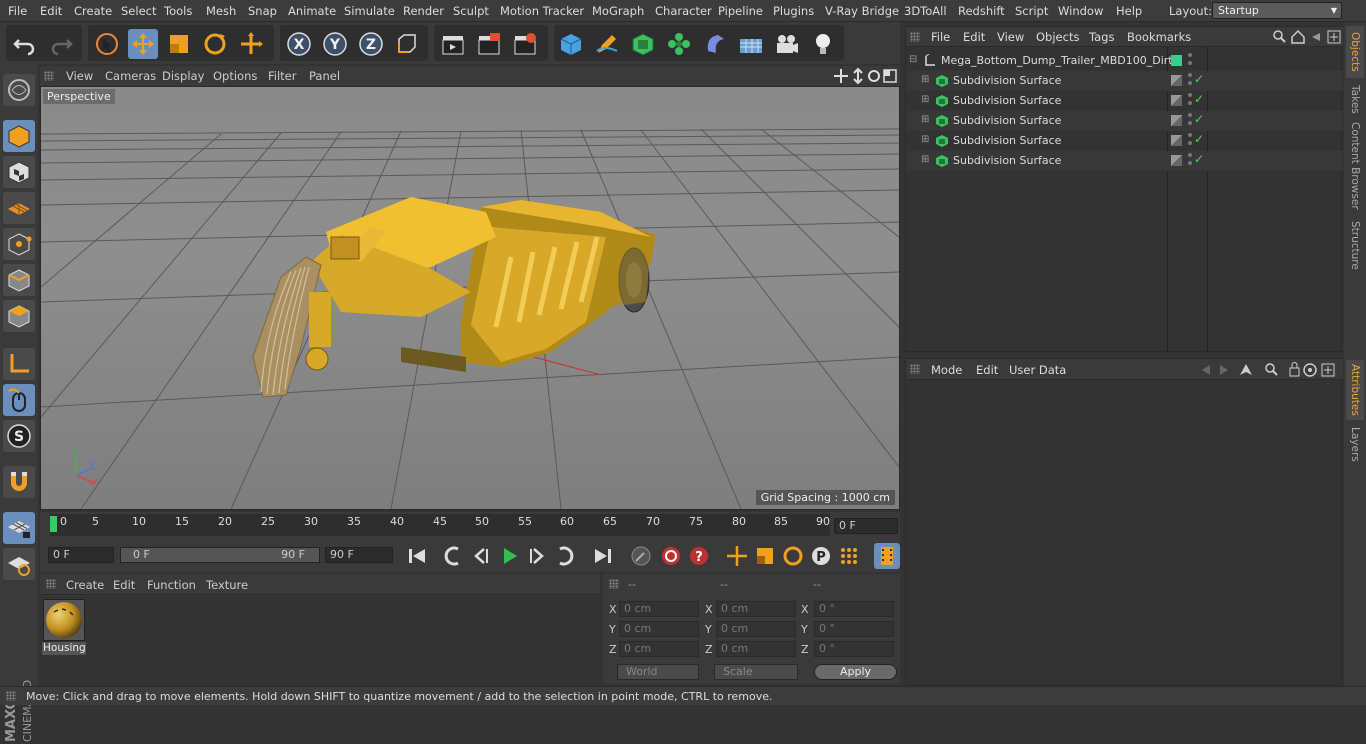 This screenshot has width=1366, height=744. What do you see at coordinates (1355, 390) in the screenshot?
I see `tab-attributes: Attributes` at bounding box center [1355, 390].